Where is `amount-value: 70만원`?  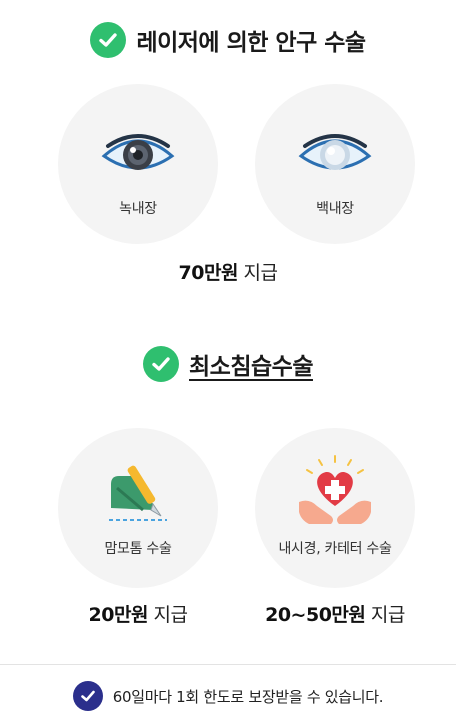
amount-value: 70만원 is located at coordinates (208, 273).